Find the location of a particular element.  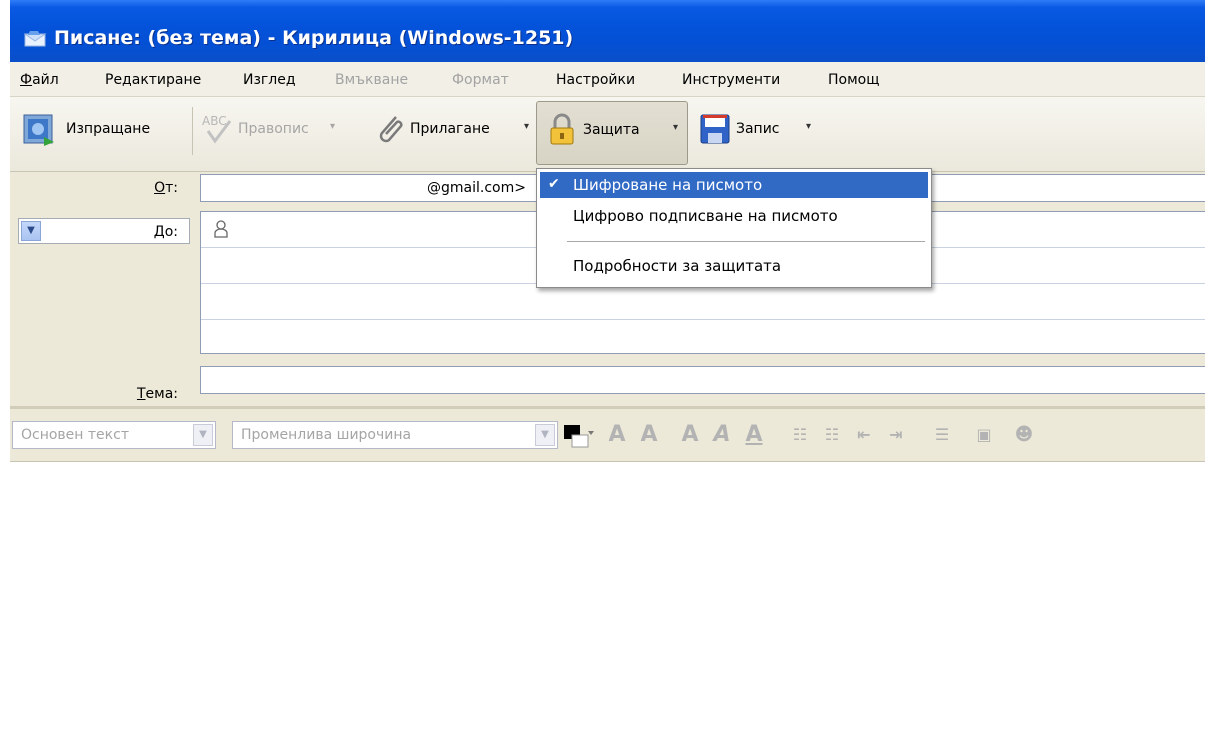

paragraph-style-select: Основен текст ▼ is located at coordinates (114, 435).